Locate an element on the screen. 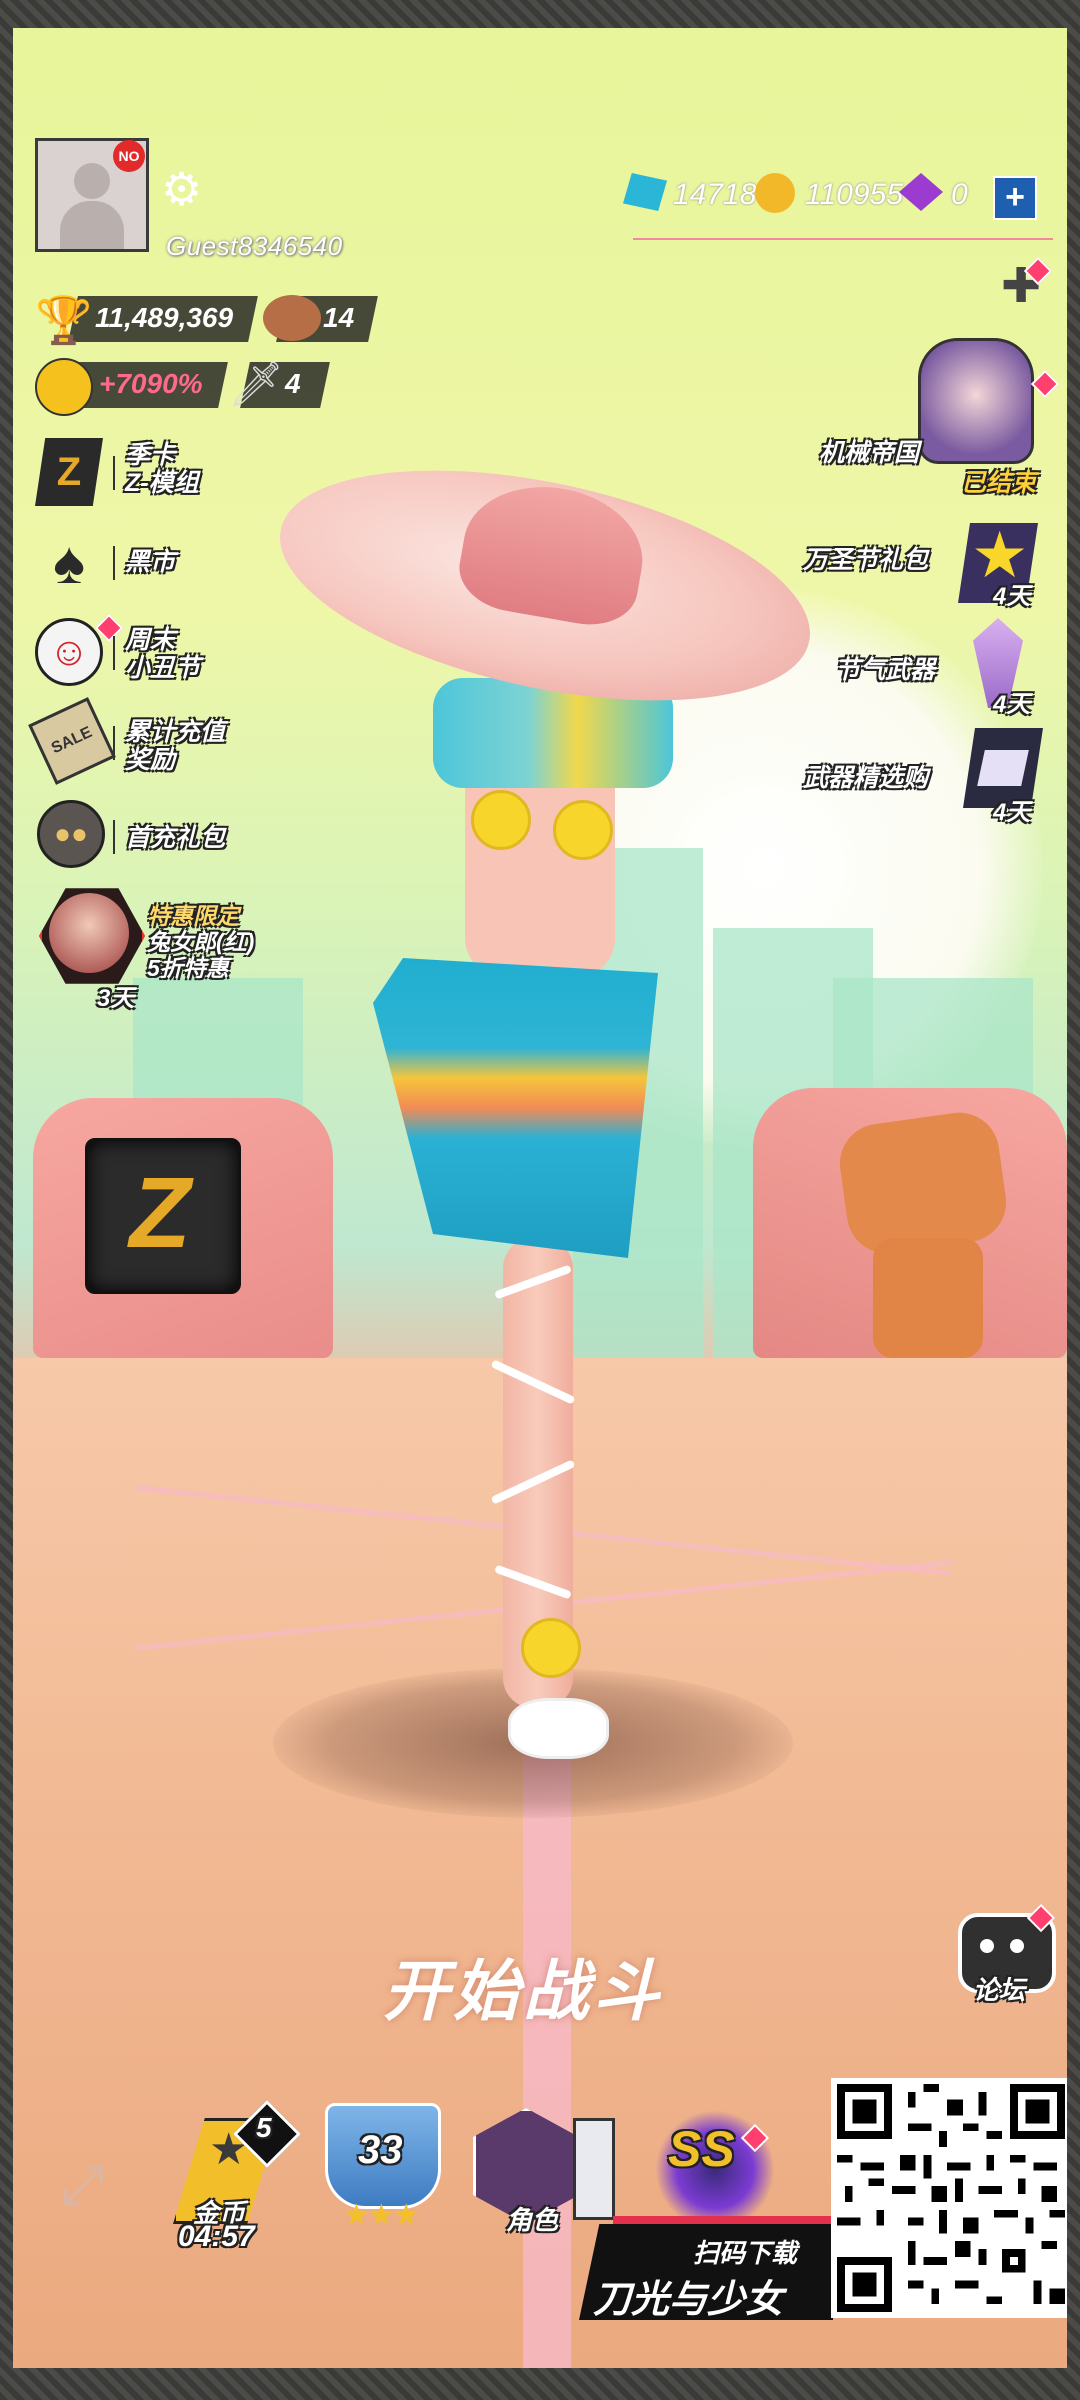 The height and width of the screenshot is (2400, 1080). first-recharge-label: 首充礼包 is located at coordinates (175, 838).